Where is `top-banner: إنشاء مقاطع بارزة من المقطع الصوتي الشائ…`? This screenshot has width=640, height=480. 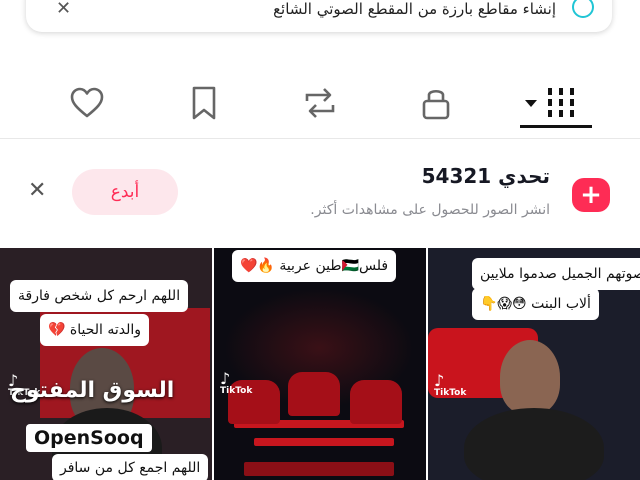 top-banner: إنشاء مقاطع بارزة من المقطع الصوتي الشائ… is located at coordinates (319, 16).